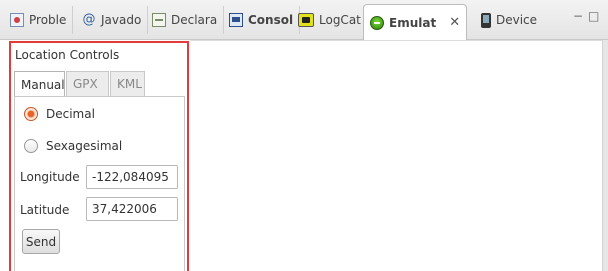 The width and height of the screenshot is (608, 271). I want to click on tab-declaration: Declara, so click(185, 20).